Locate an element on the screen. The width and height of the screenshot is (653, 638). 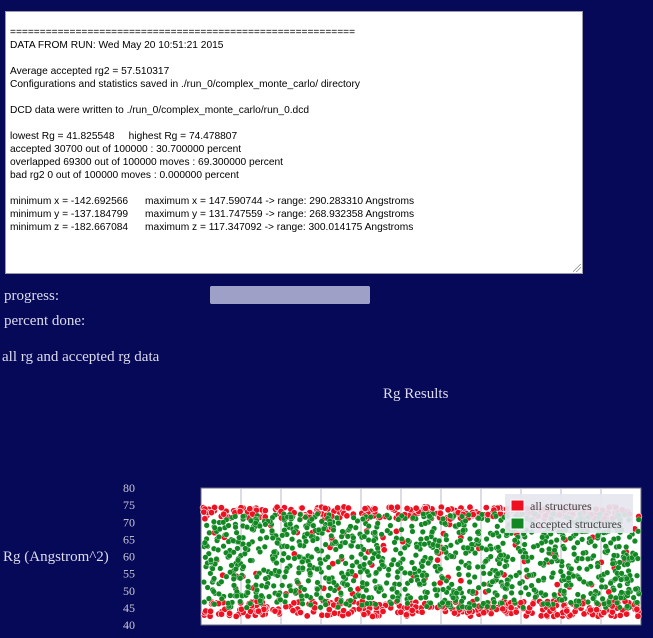
percent-done-label: percent done: is located at coordinates (45, 321).